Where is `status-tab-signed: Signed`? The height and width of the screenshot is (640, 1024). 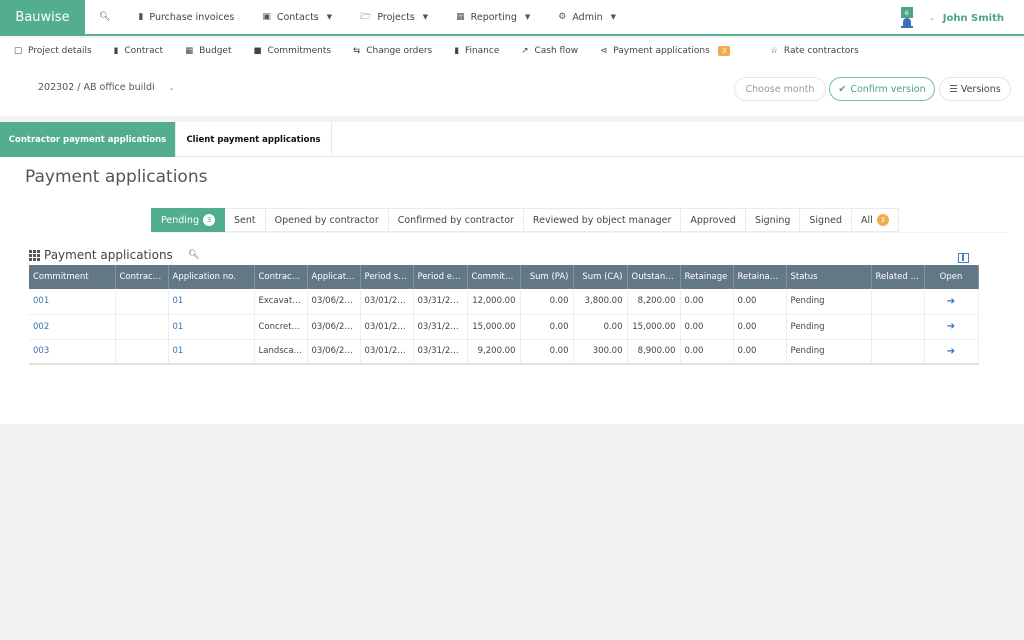
status-tab-signed: Signed is located at coordinates (826, 220).